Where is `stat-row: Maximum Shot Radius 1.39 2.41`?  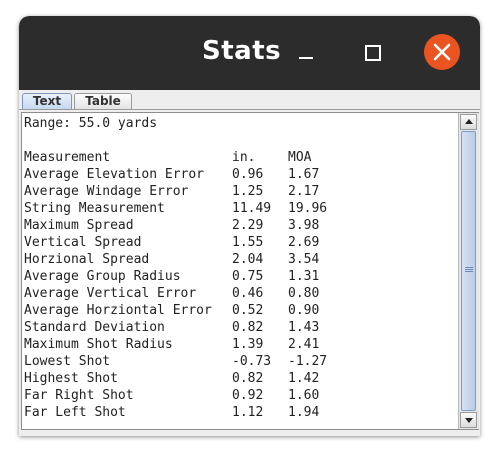 stat-row: Maximum Shot Radius 1.39 2.41 is located at coordinates (234, 344).